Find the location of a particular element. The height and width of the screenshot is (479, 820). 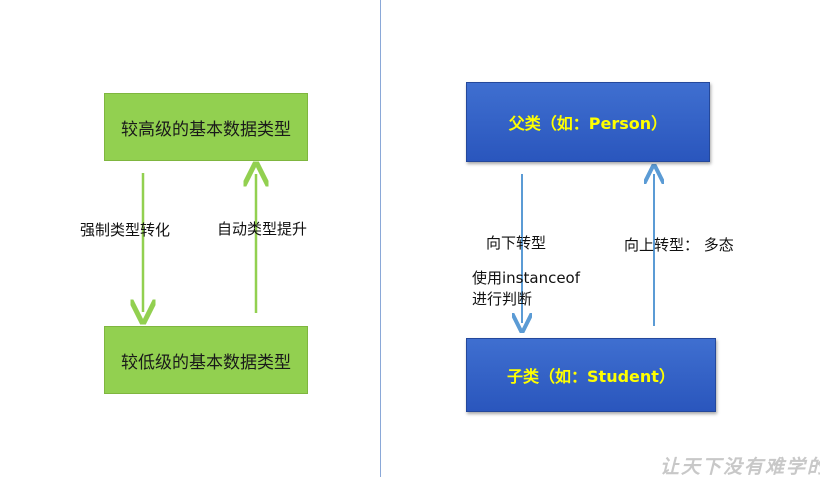

forced-cast-label: 强制类型转化 is located at coordinates (125, 230).